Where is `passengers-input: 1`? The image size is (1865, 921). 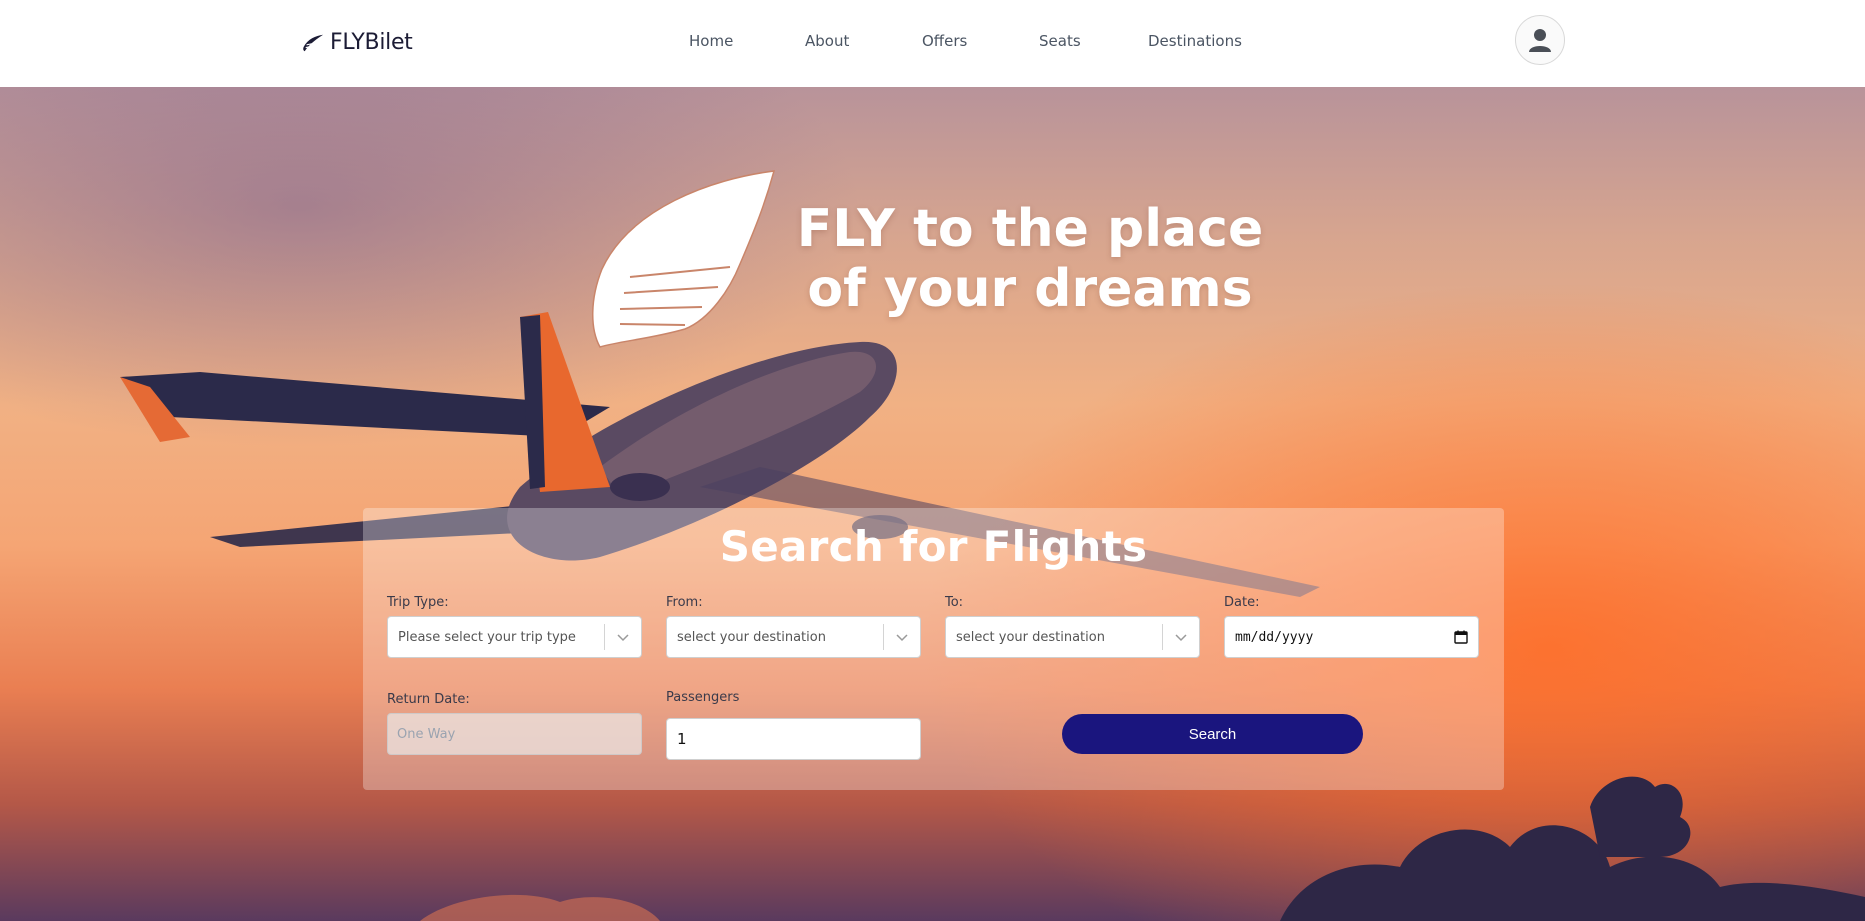
passengers-input: 1 is located at coordinates (793, 739).